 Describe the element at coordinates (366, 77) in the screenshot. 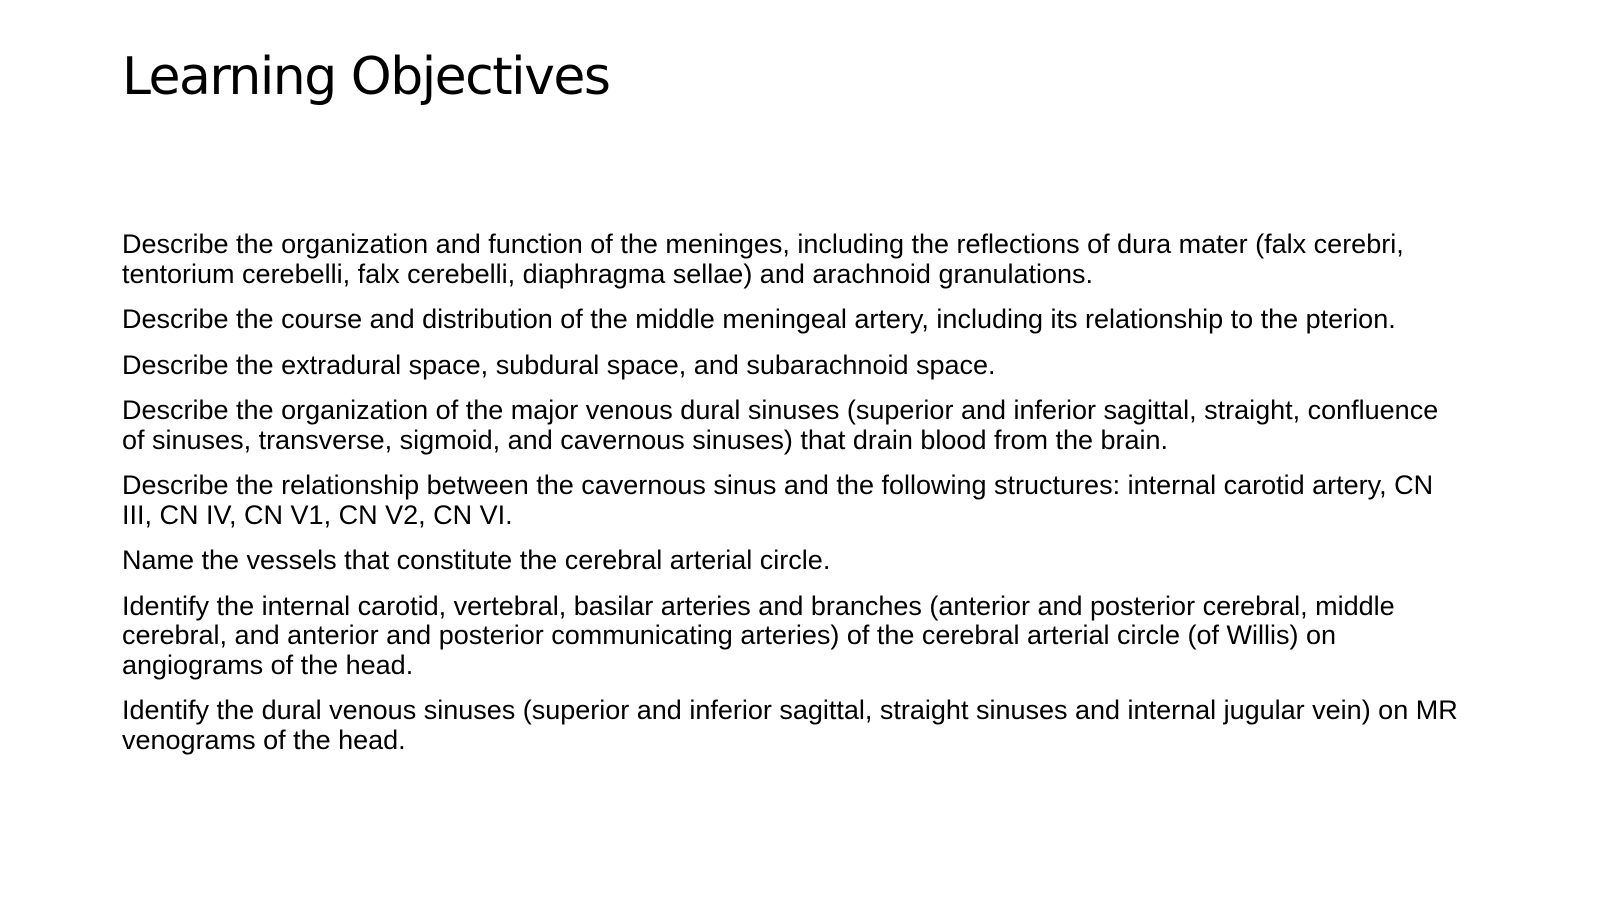

I see `slide-title: Learning Objectives` at that location.